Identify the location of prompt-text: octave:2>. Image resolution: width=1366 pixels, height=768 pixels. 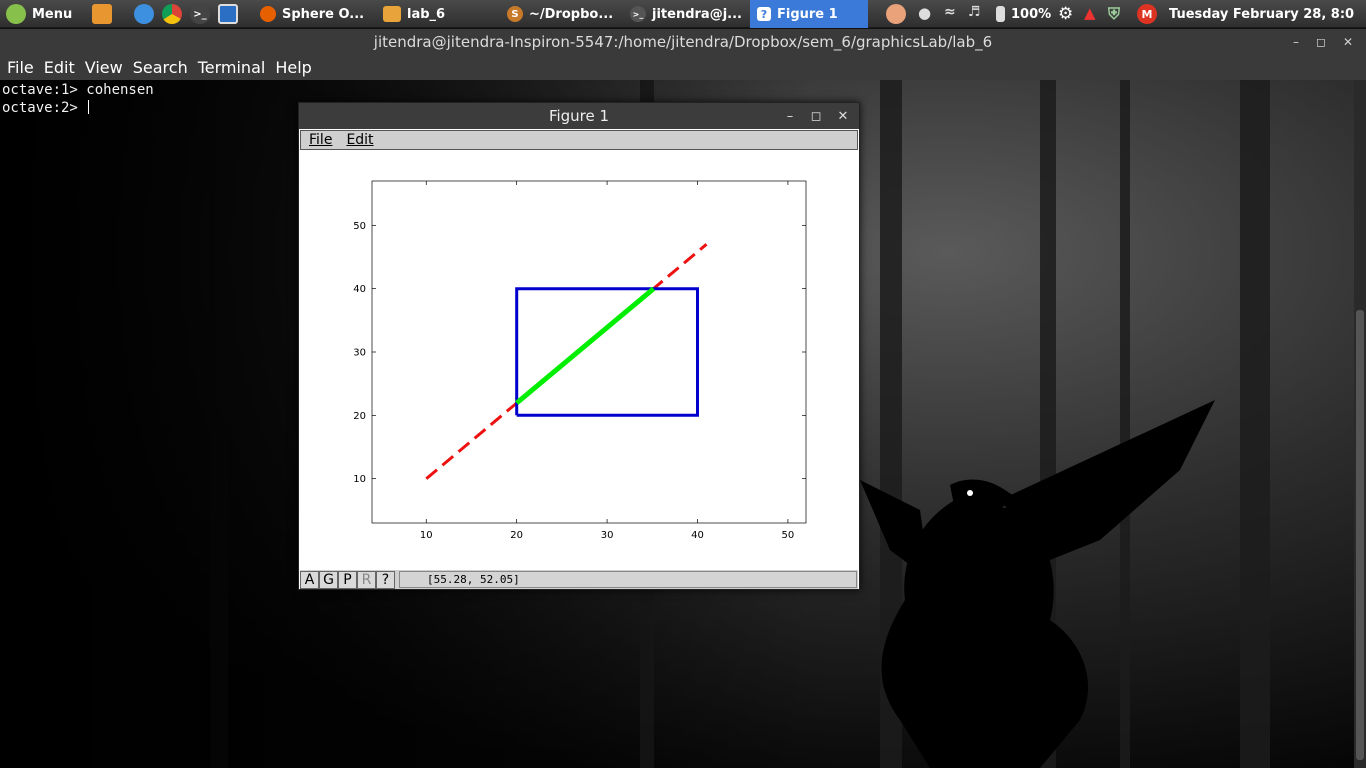
(44, 108).